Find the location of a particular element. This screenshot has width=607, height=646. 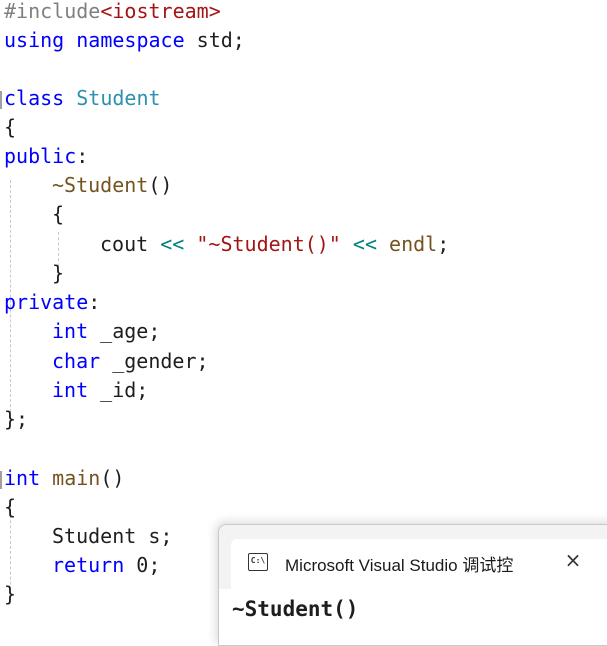

console-title: Microsoft Visual Studio 调试控 is located at coordinates (399, 565).